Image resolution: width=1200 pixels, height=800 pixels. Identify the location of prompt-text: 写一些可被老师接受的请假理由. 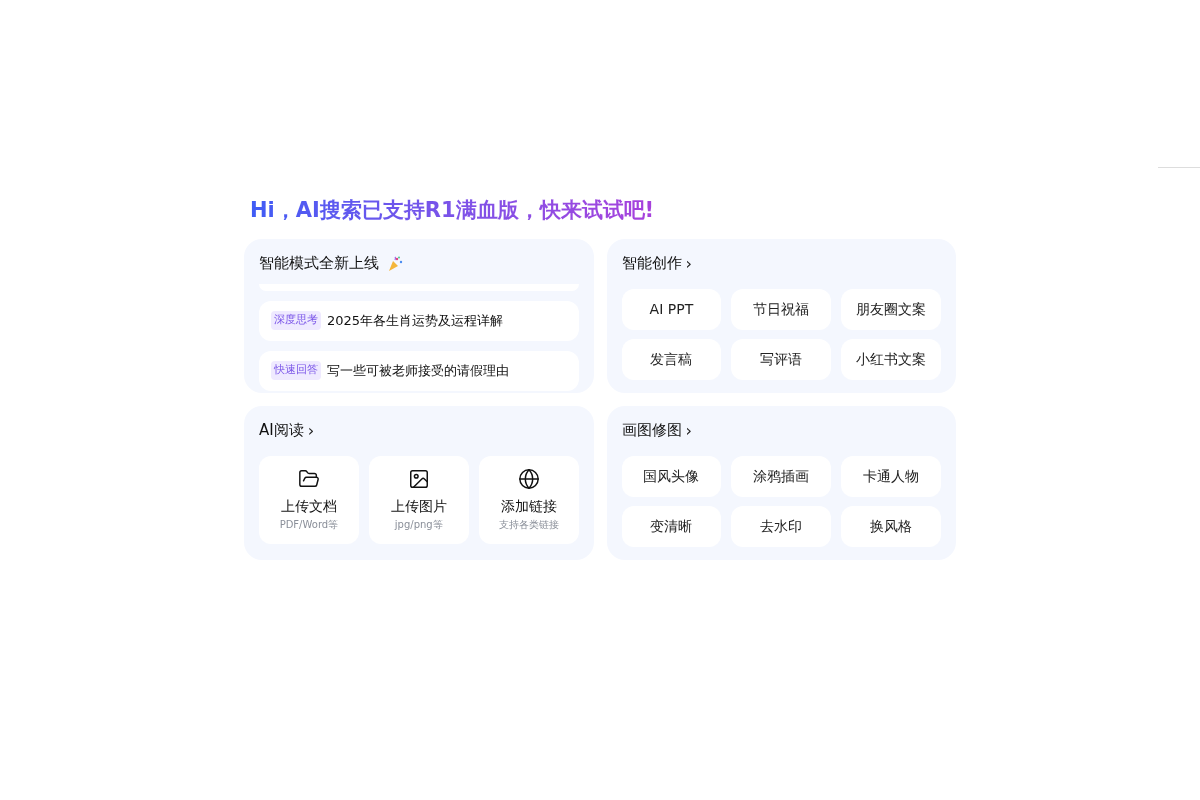
(418, 370).